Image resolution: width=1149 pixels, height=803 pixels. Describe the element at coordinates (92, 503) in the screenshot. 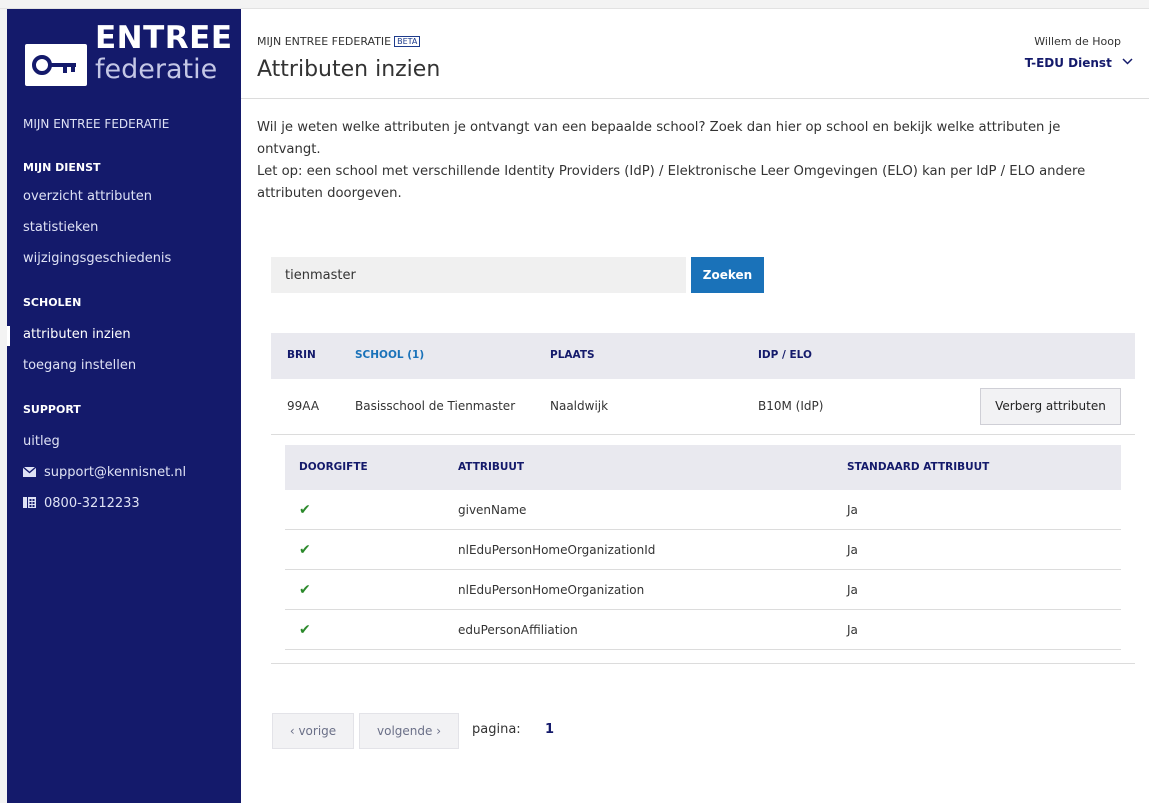

I see `support-phone-label: 0800-3212233` at that location.